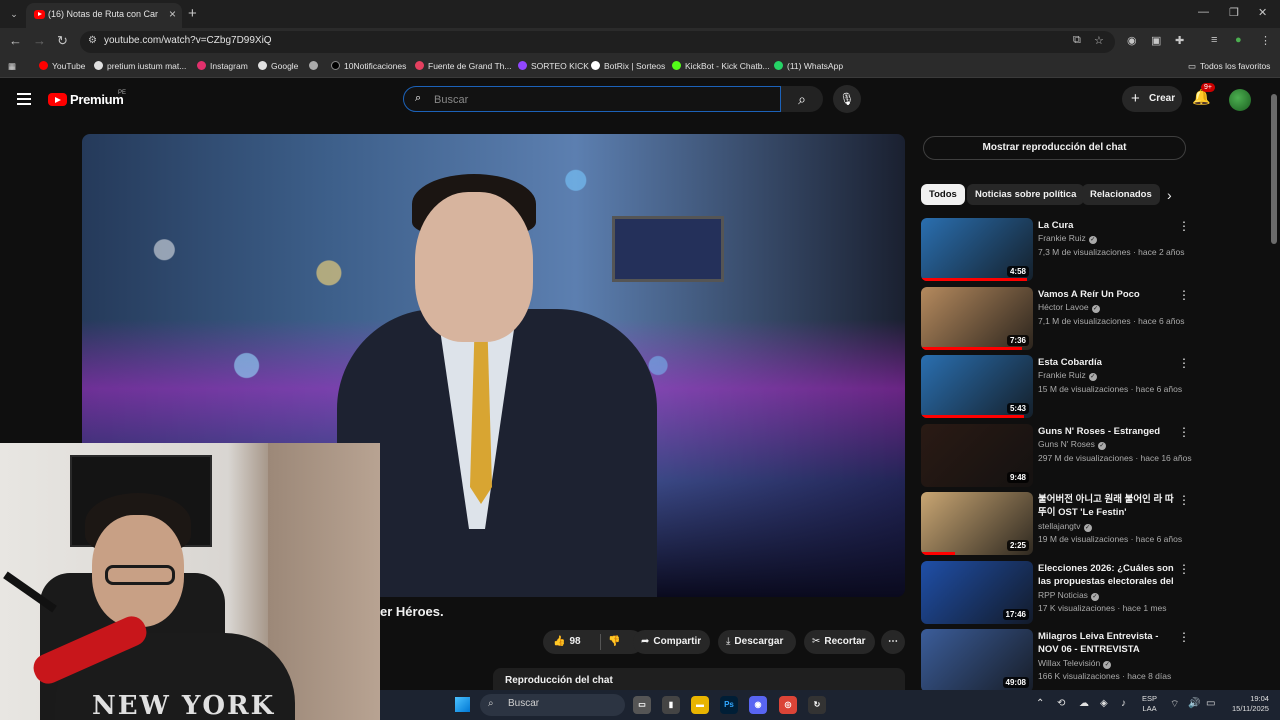 This screenshot has width=1280, height=720. I want to click on video-thumbnail: 9:48, so click(977, 455).